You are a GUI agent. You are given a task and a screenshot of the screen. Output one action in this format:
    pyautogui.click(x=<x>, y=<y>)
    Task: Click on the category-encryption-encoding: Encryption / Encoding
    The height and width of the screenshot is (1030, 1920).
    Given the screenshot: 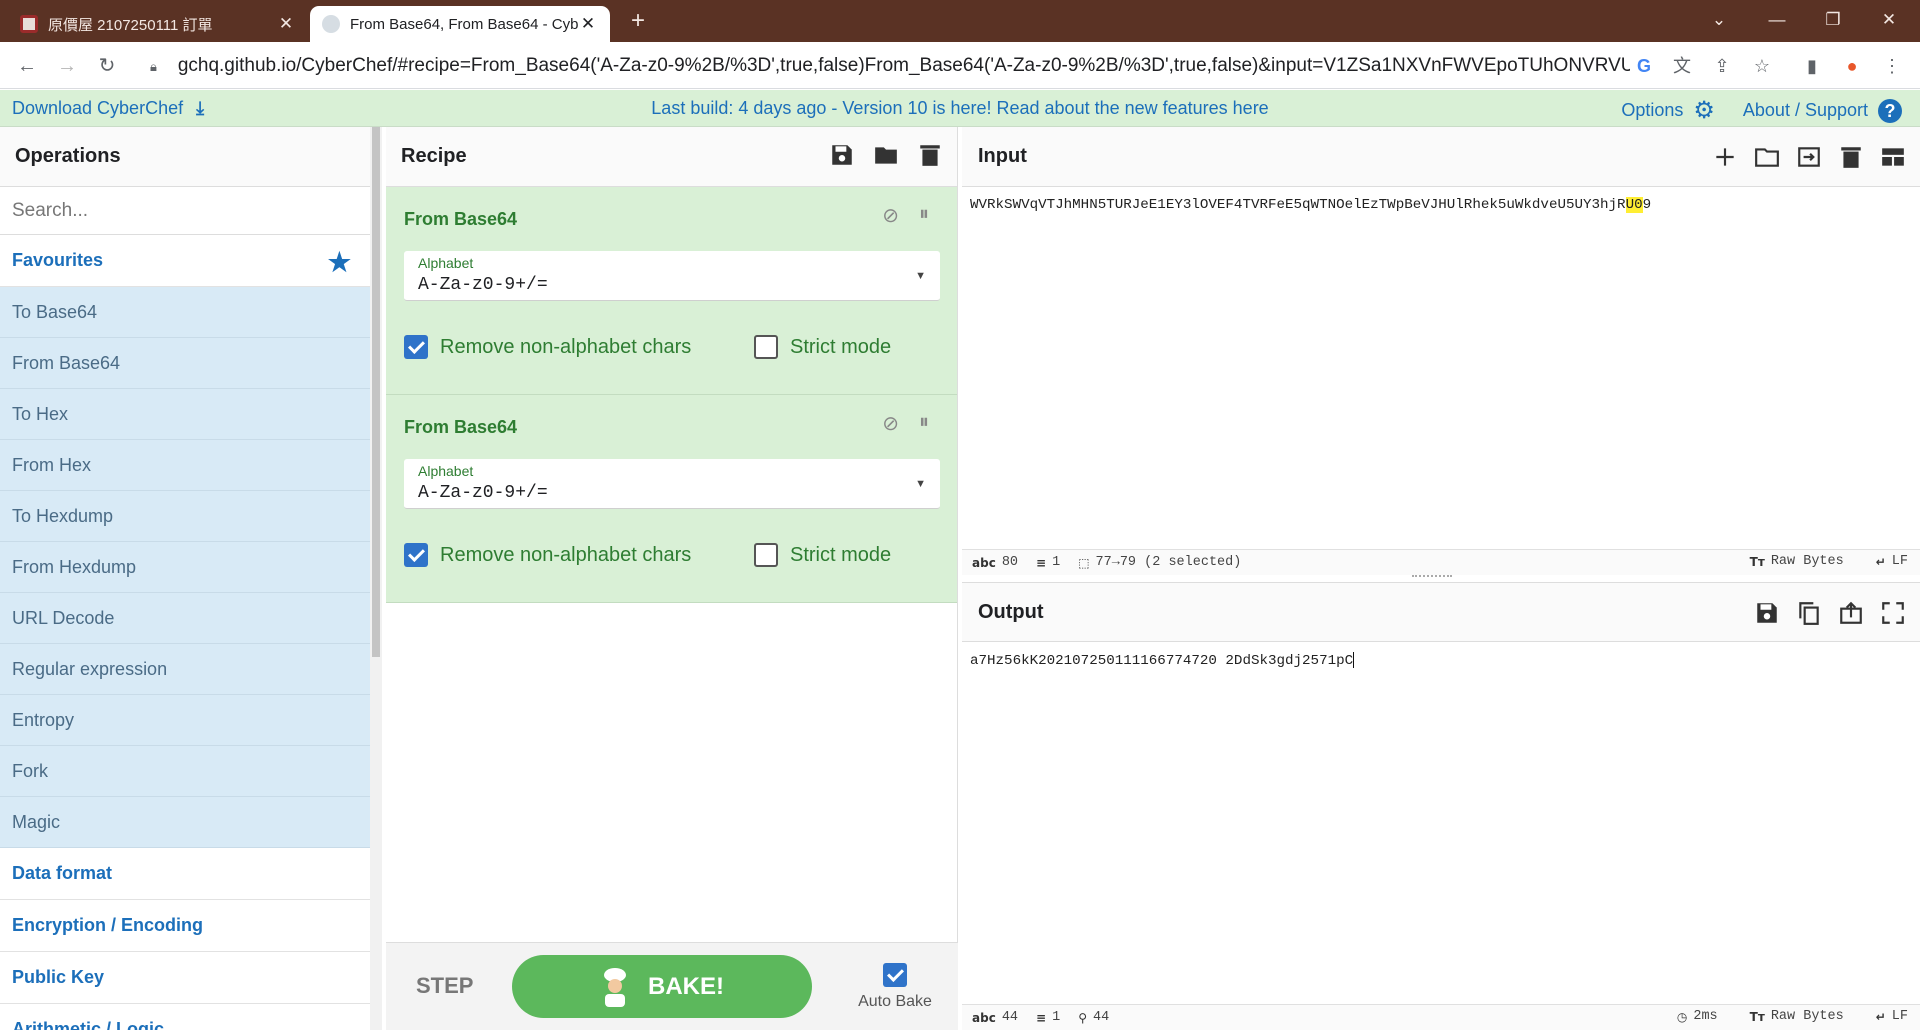 What is the action you would take?
    pyautogui.click(x=185, y=926)
    